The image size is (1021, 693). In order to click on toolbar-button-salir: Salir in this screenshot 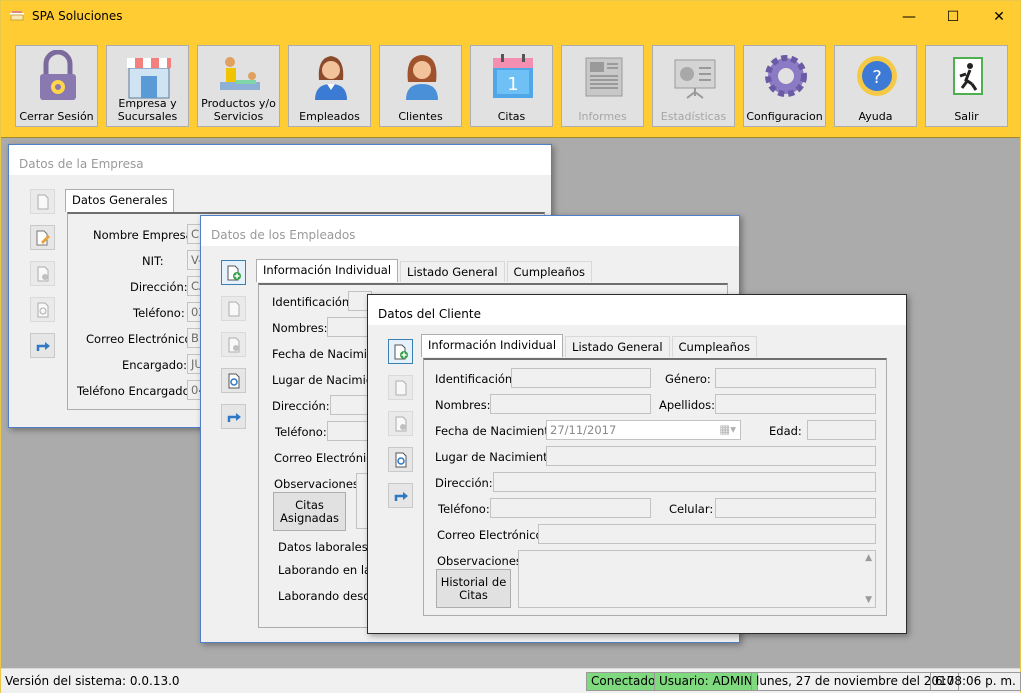, I will do `click(966, 86)`.